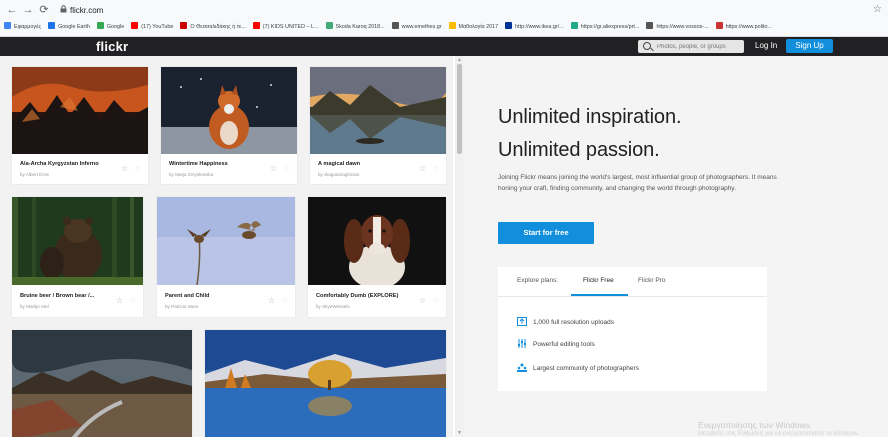 Image resolution: width=888 pixels, height=437 pixels. I want to click on login-link: Log In, so click(766, 45).